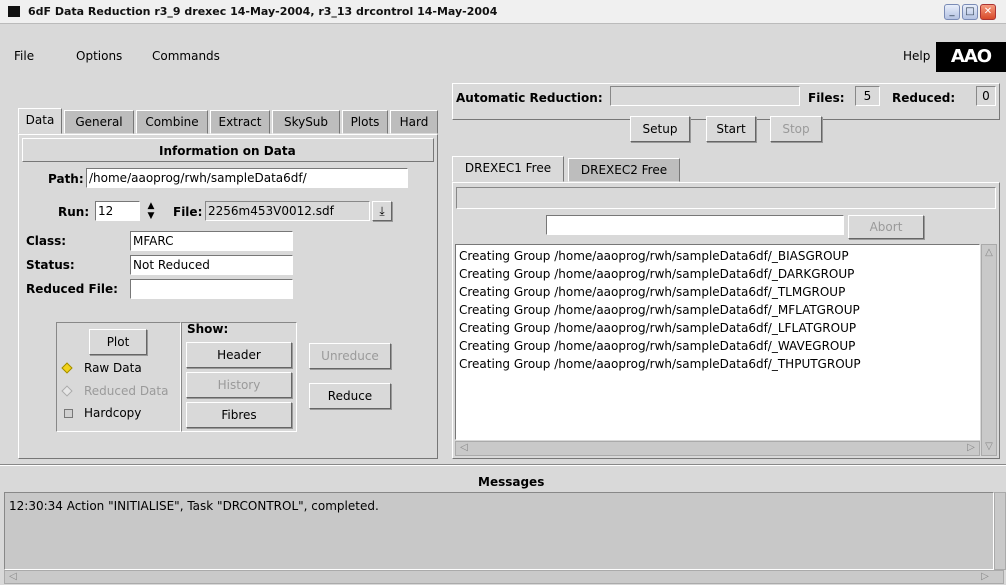  Describe the element at coordinates (988, 12) in the screenshot. I see `close-icon: ✕` at that location.